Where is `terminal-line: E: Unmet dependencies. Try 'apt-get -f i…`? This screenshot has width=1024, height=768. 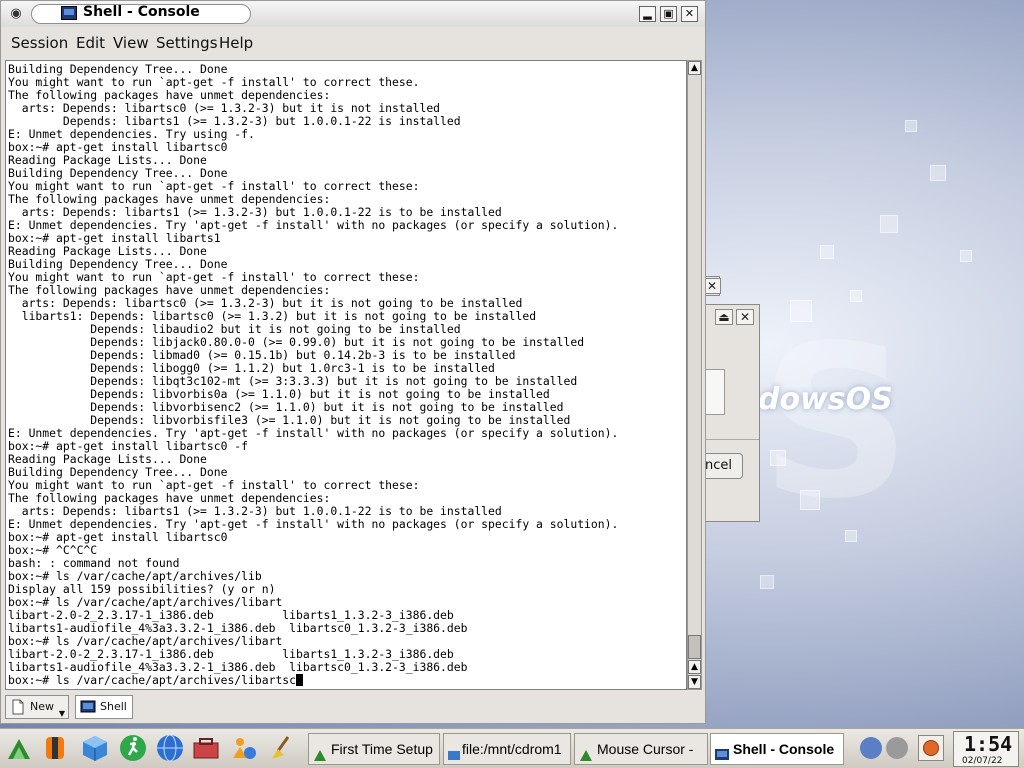
terminal-line: E: Unmet dependencies. Try 'apt-get -f i… is located at coordinates (313, 524).